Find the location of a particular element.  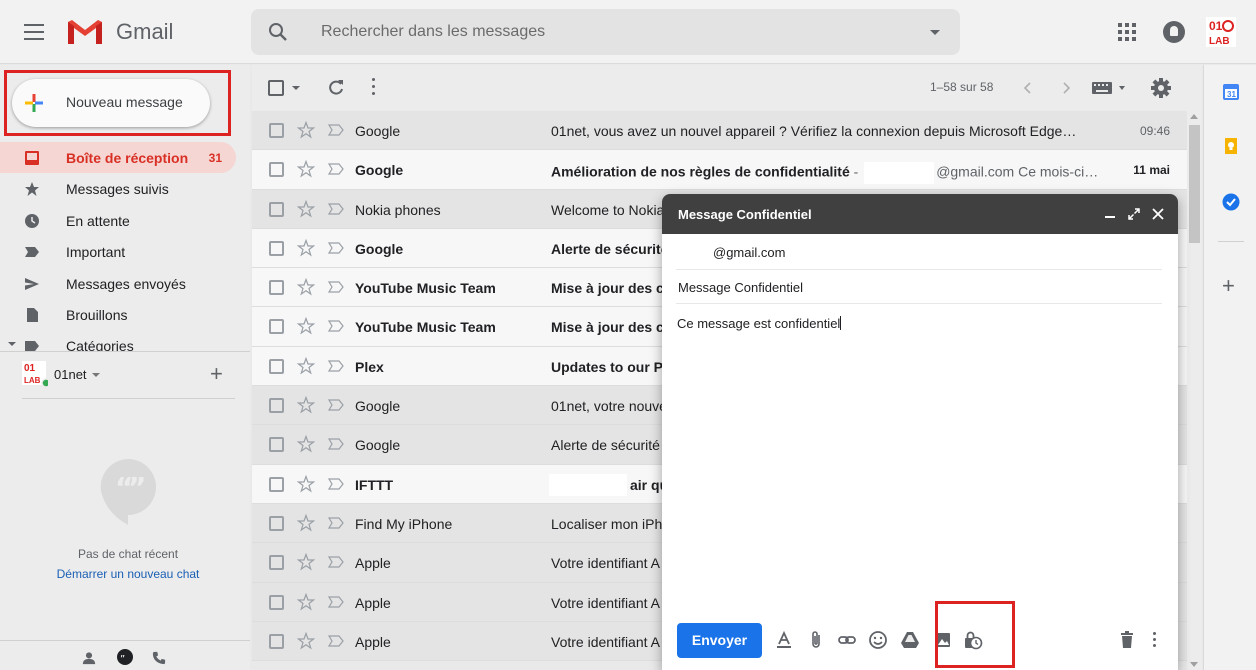

close-icon is located at coordinates (1158, 214).